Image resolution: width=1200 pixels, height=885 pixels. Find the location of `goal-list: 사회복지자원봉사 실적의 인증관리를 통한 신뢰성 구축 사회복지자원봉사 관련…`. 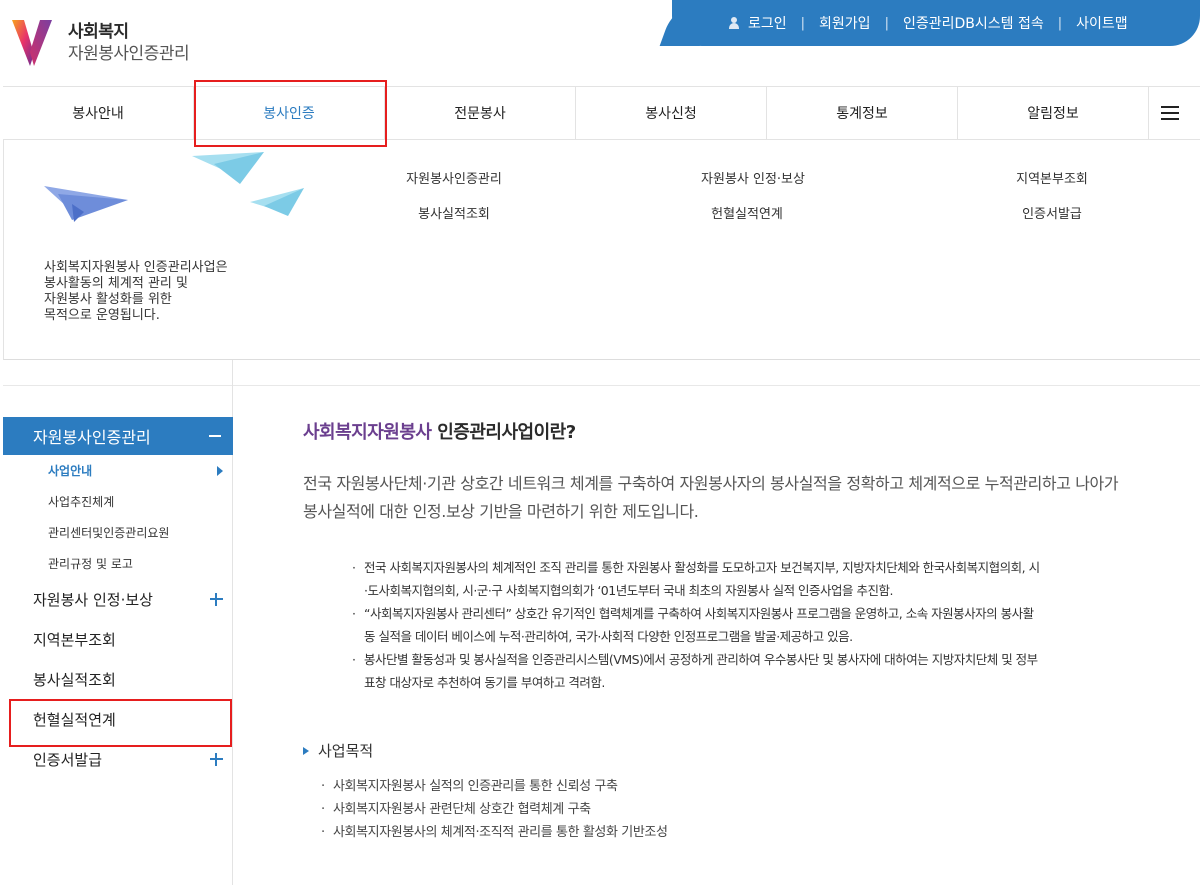

goal-list: 사회복지자원봉사 실적의 인증관리를 통한 신뢰성 구축 사회복지자원봉사 관련… is located at coordinates (743, 809).